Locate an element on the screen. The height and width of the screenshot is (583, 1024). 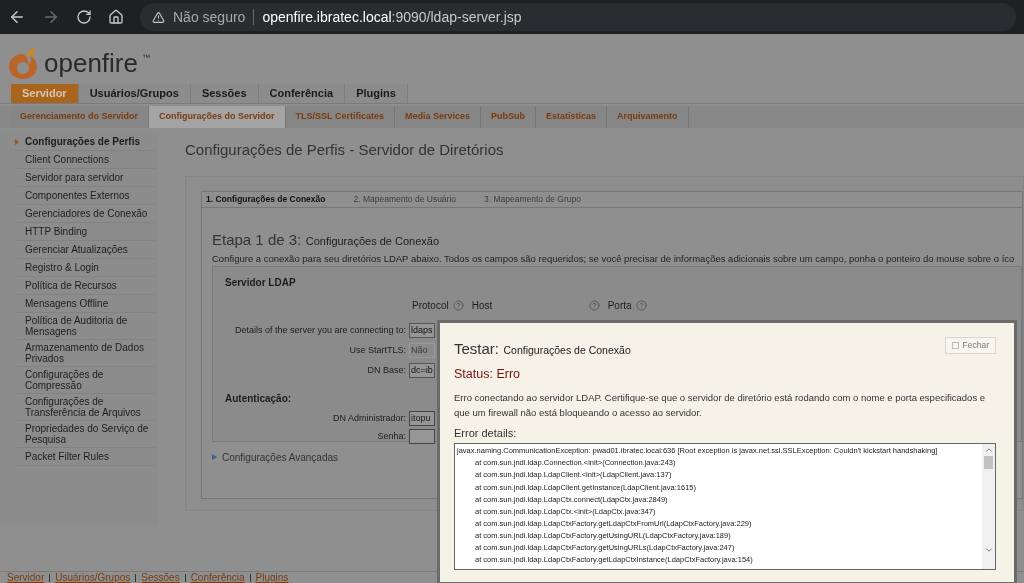
sidebar-item: Mensagens Offline is located at coordinates (85, 304).